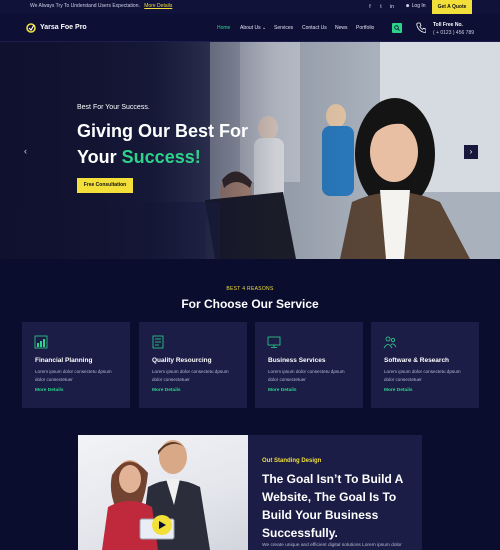 This screenshot has height=550, width=500. I want to click on slider-prev-arrow: ‹, so click(29, 152).